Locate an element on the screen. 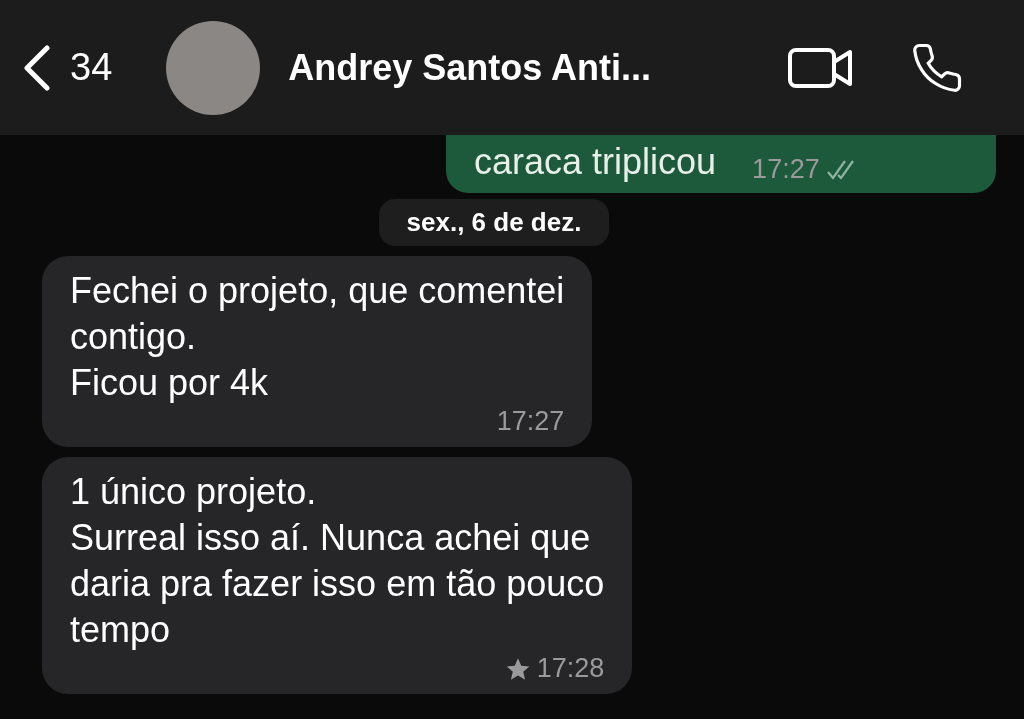 The image size is (1024, 719). message-text: caraca triplicou is located at coordinates (595, 162).